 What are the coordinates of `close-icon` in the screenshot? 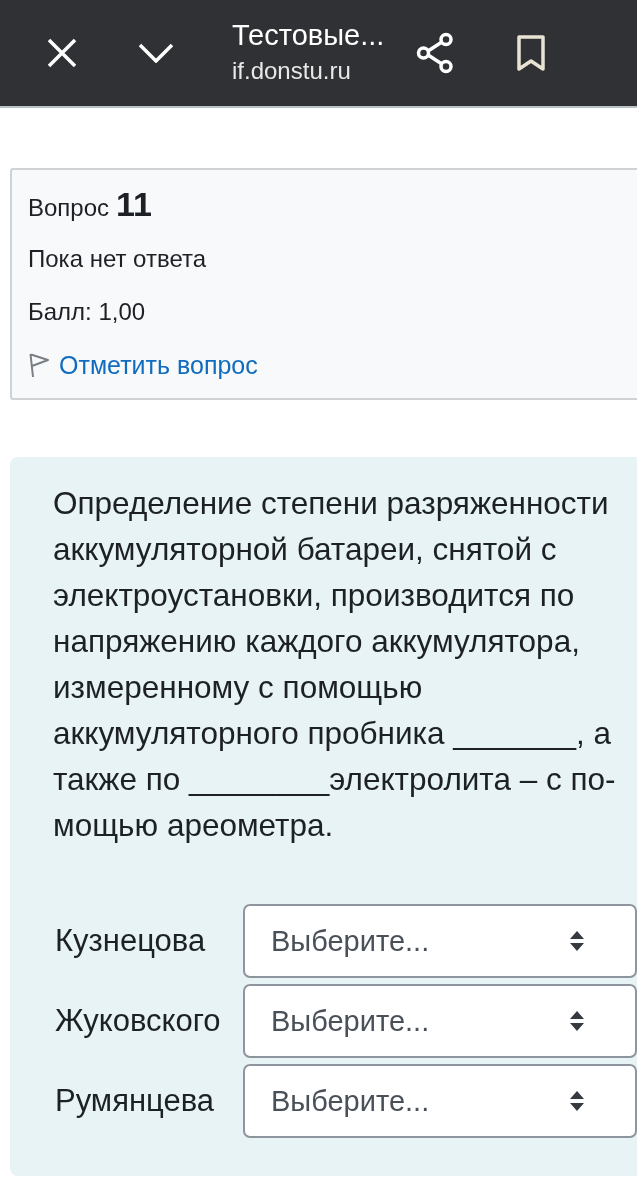 It's located at (62, 53).